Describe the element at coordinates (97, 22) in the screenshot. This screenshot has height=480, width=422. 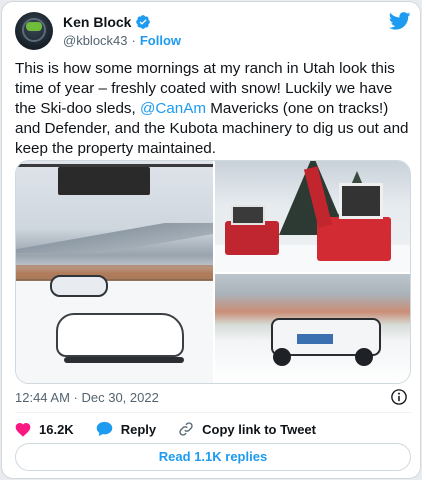
I see `author-name: Ken Block` at that location.